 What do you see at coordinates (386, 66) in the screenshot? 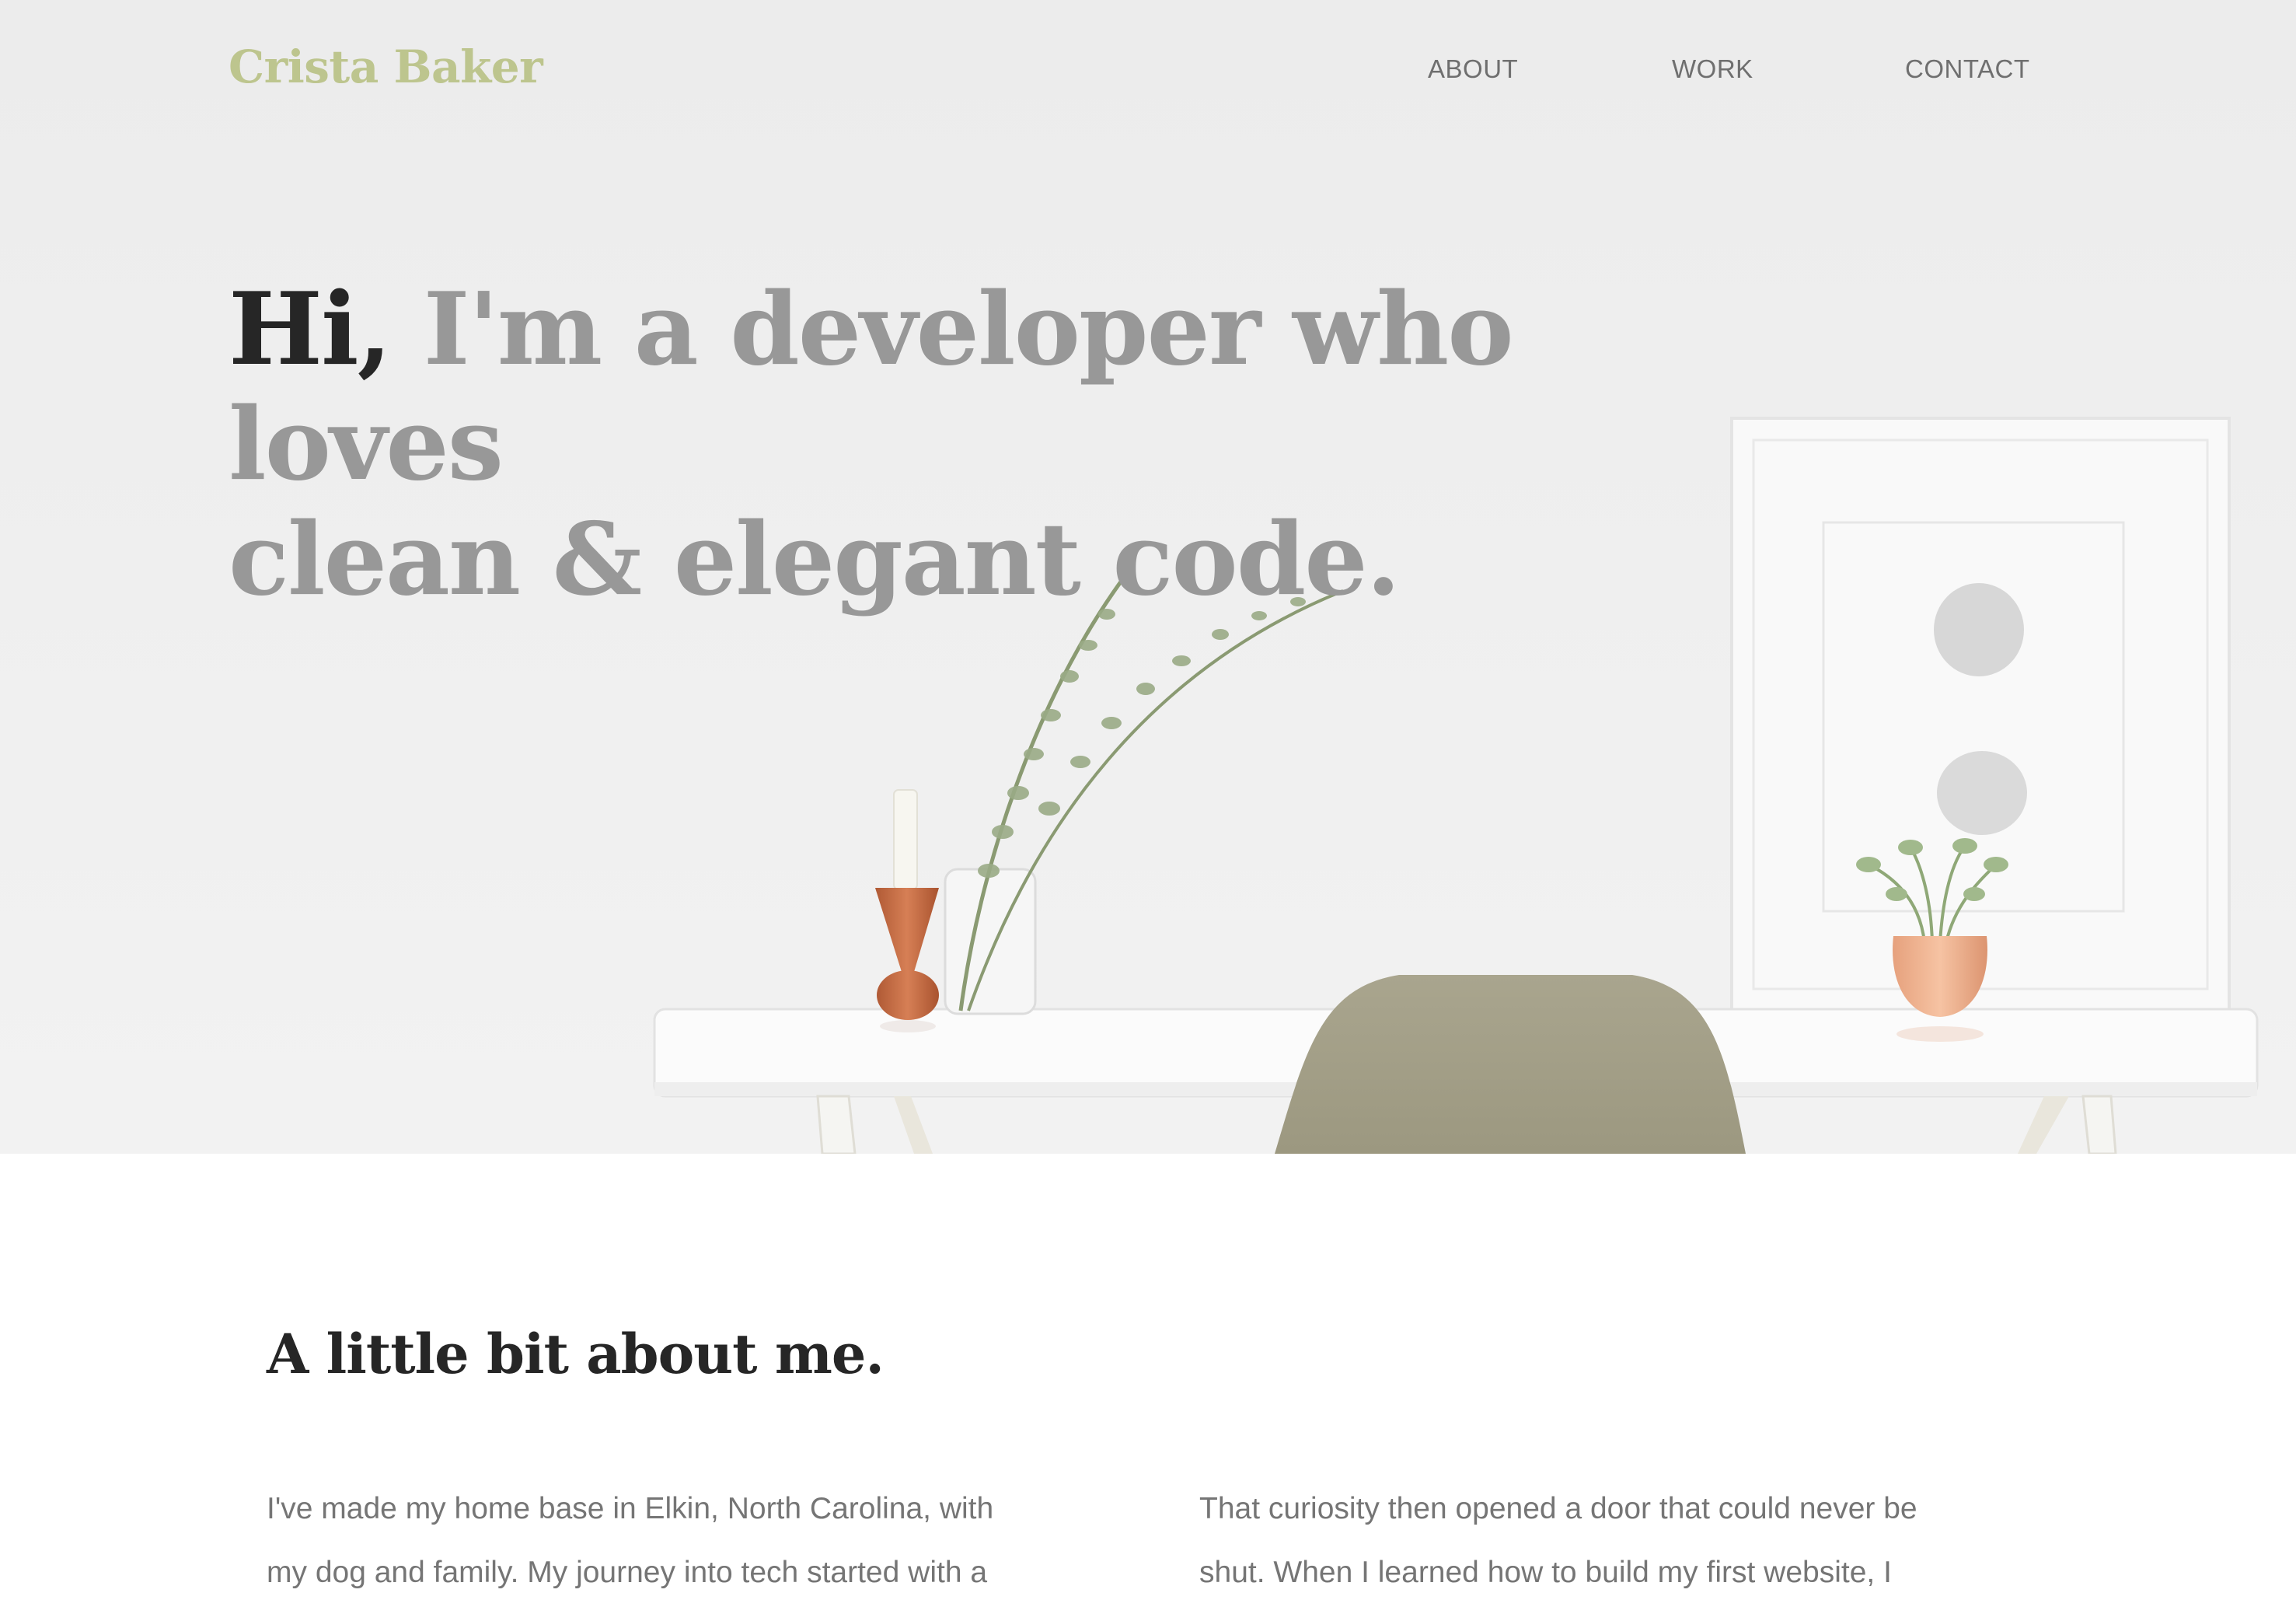
I see `site-logo: Crista Baker` at bounding box center [386, 66].